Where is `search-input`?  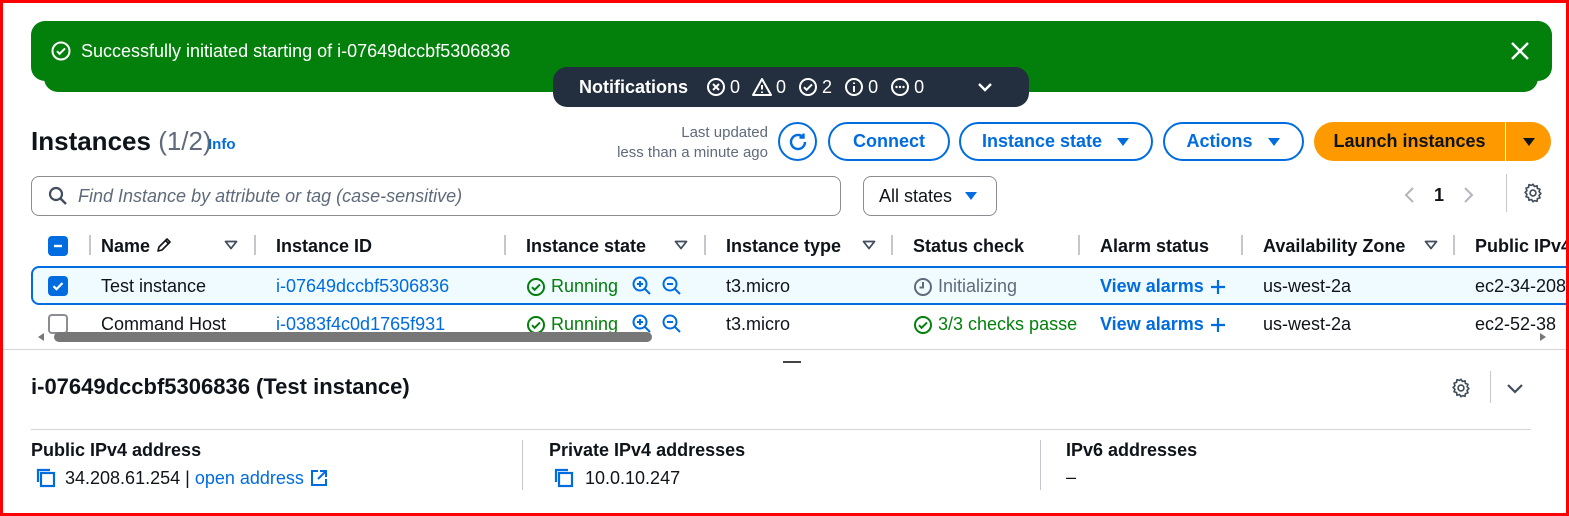 search-input is located at coordinates (448, 196).